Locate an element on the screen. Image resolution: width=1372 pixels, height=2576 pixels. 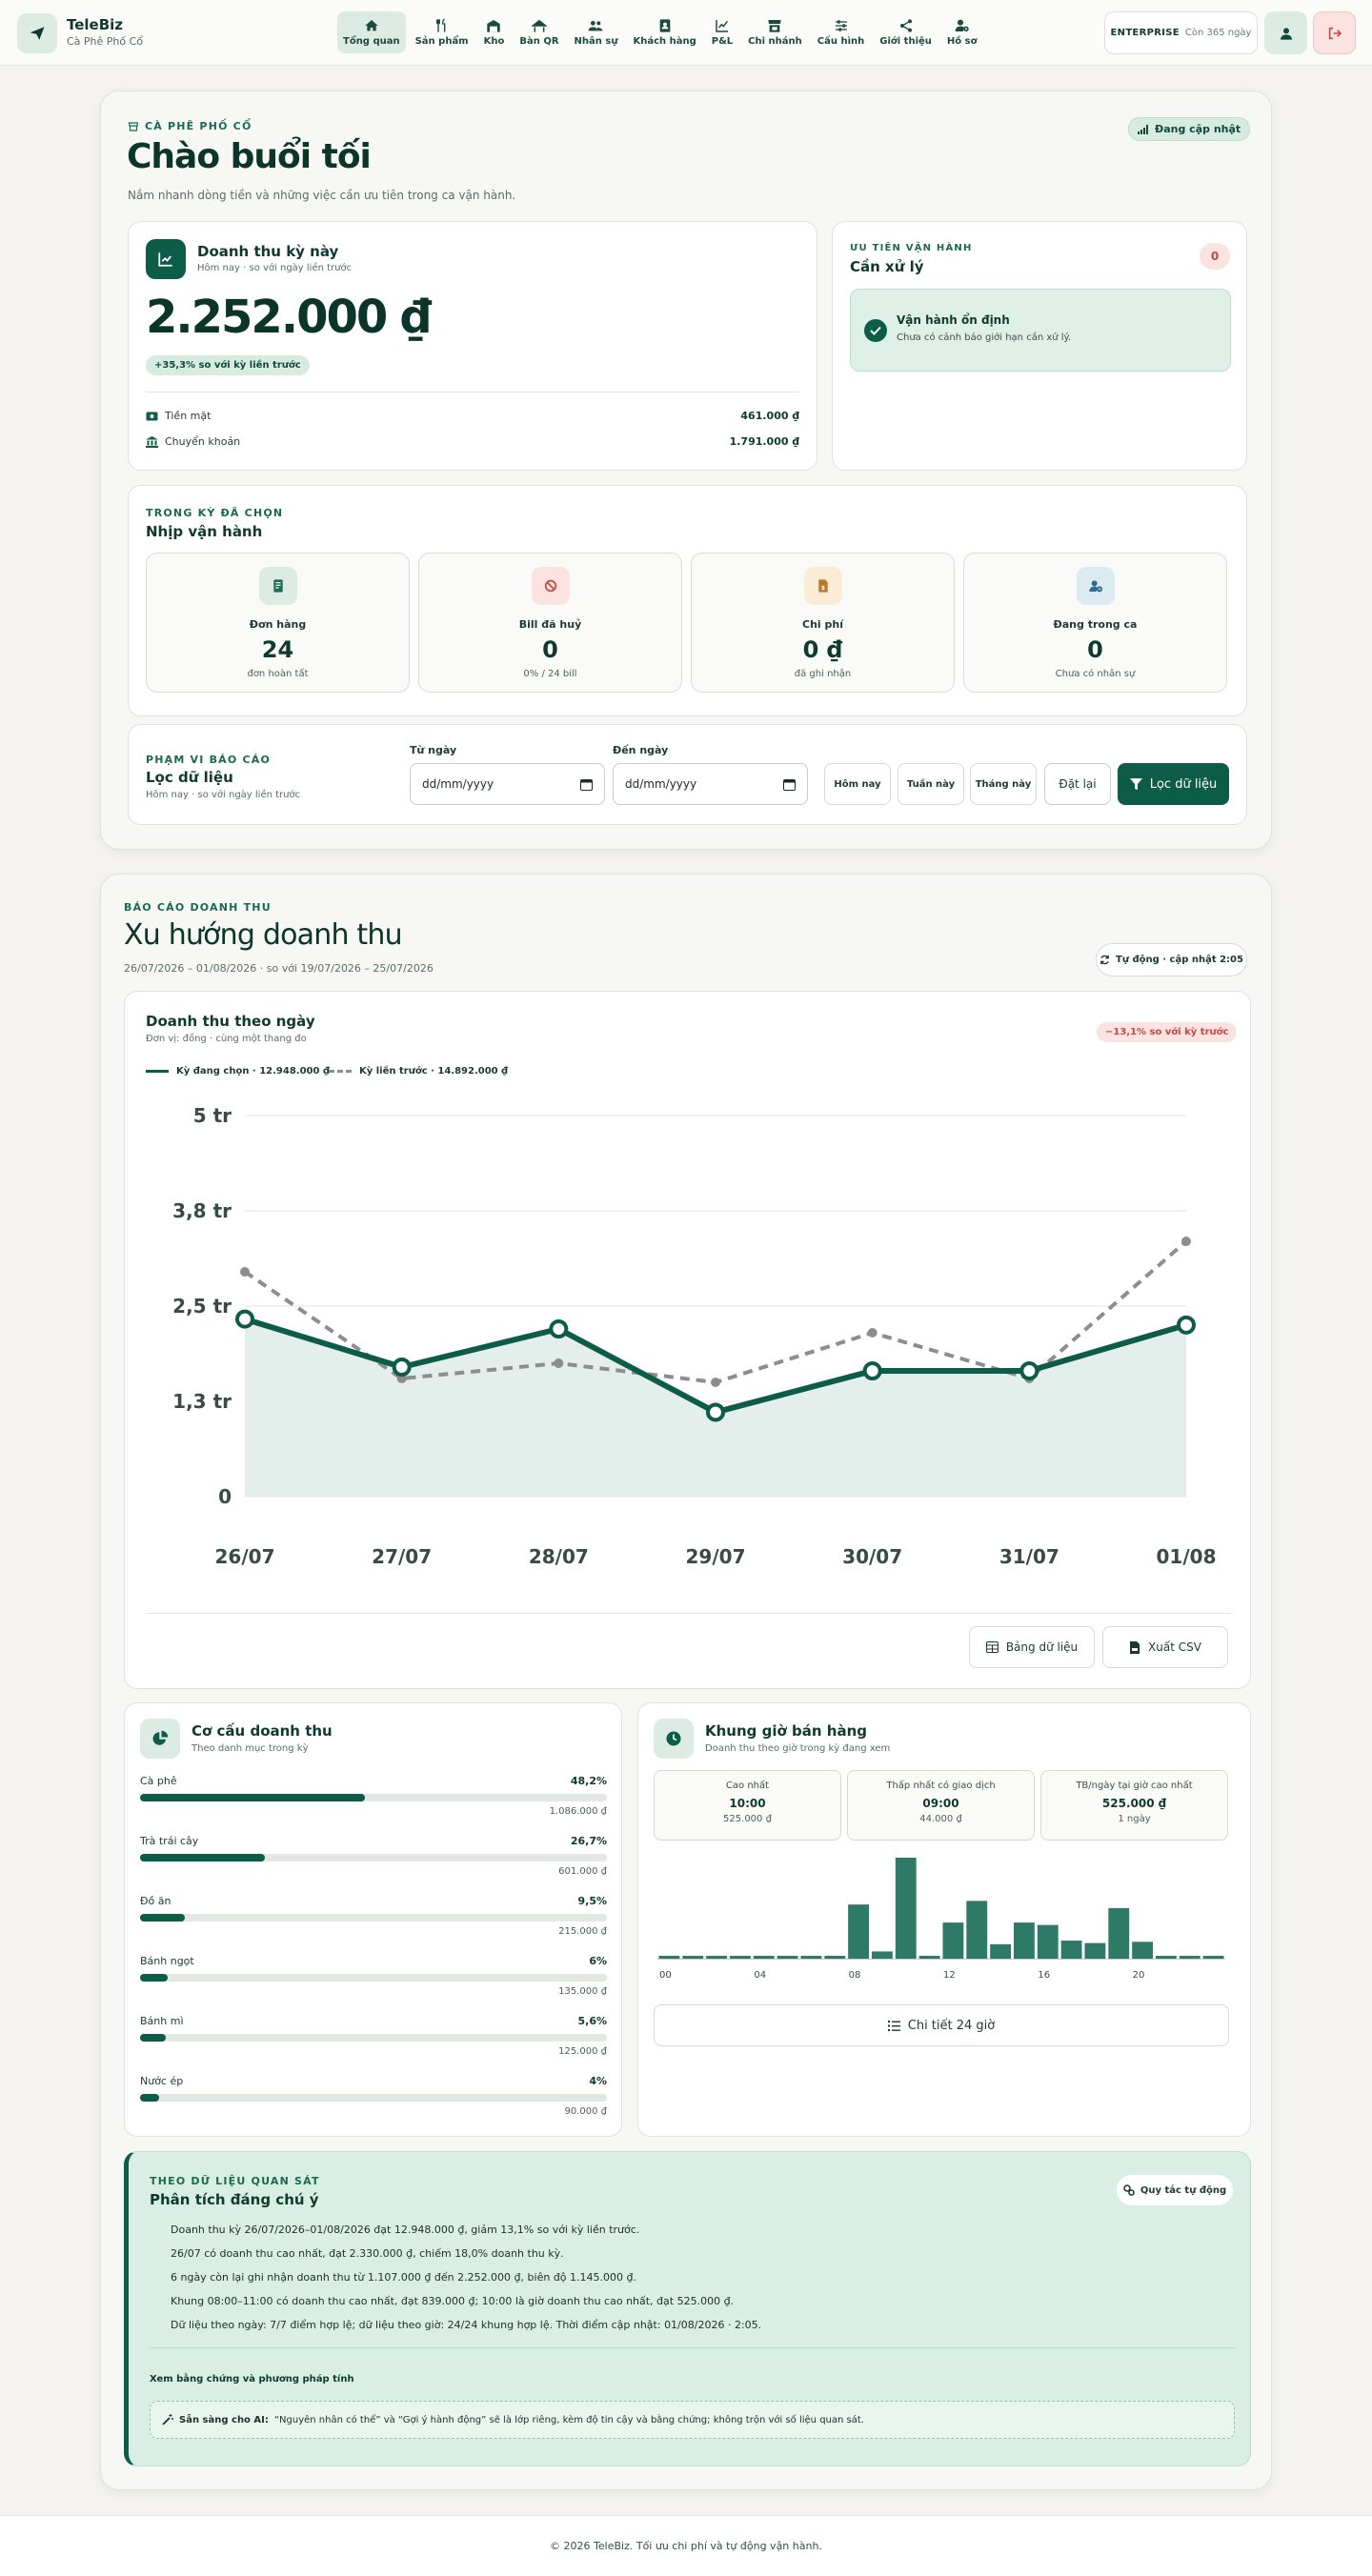
hour-tick-label: 04 is located at coordinates (760, 1976).